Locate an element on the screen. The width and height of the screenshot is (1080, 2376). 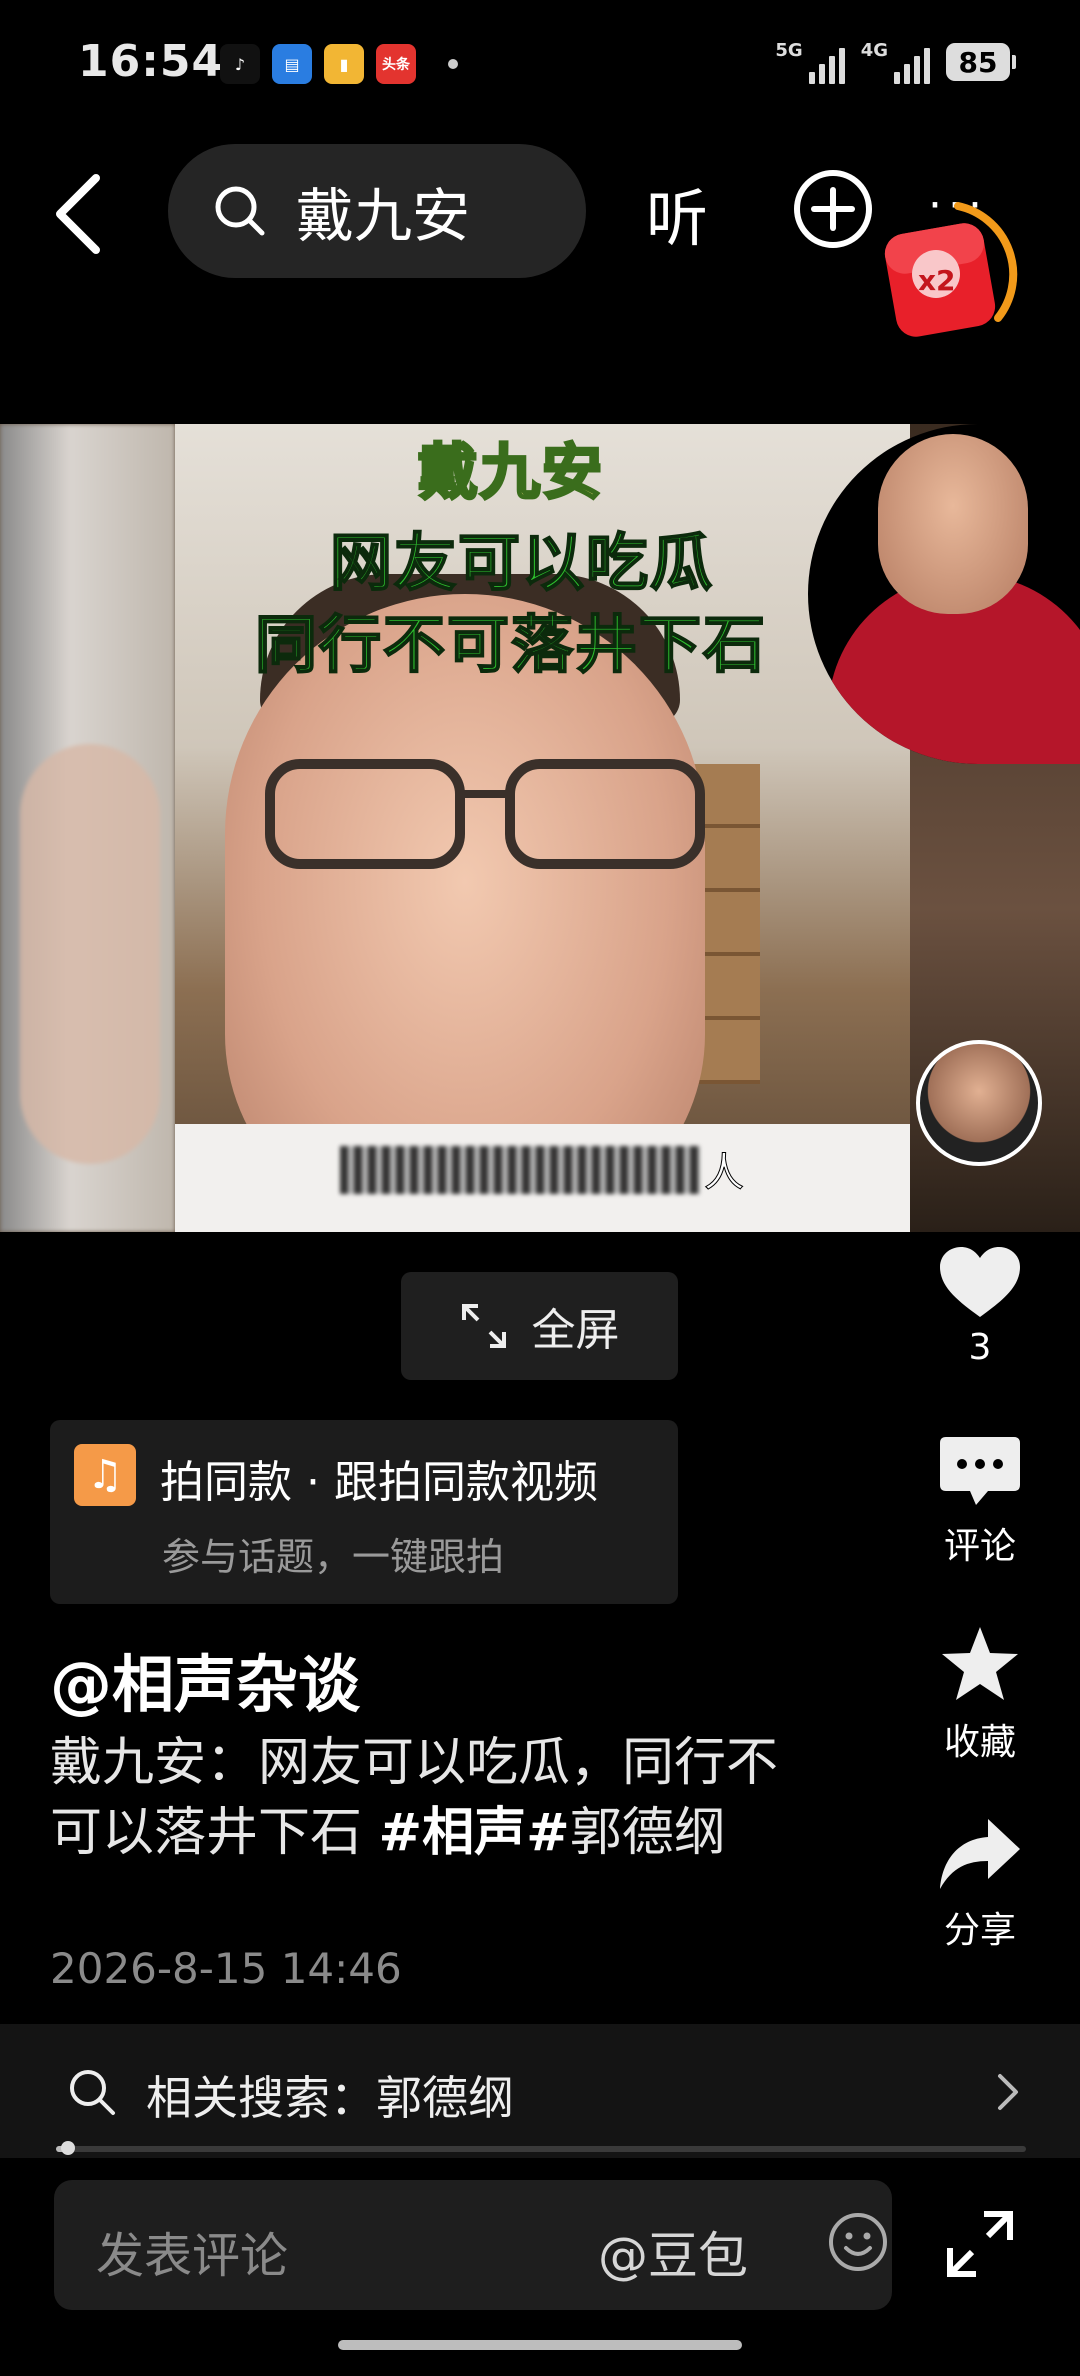
favorite-button: 收藏 is located at coordinates (980, 1694).